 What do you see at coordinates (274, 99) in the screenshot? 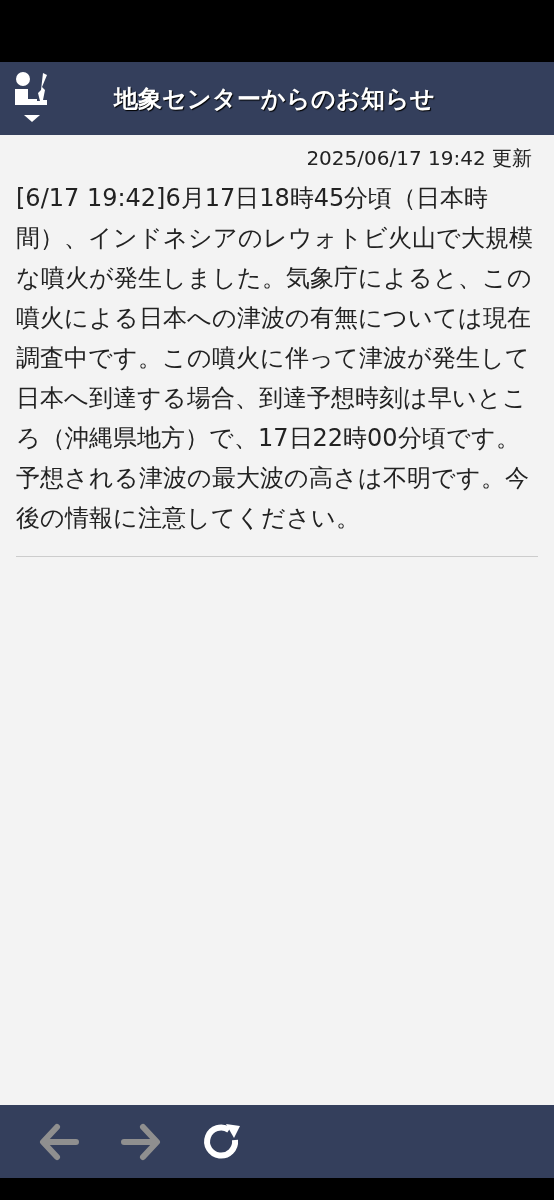
I see `page-title: 地象センターからのお知らせ` at bounding box center [274, 99].